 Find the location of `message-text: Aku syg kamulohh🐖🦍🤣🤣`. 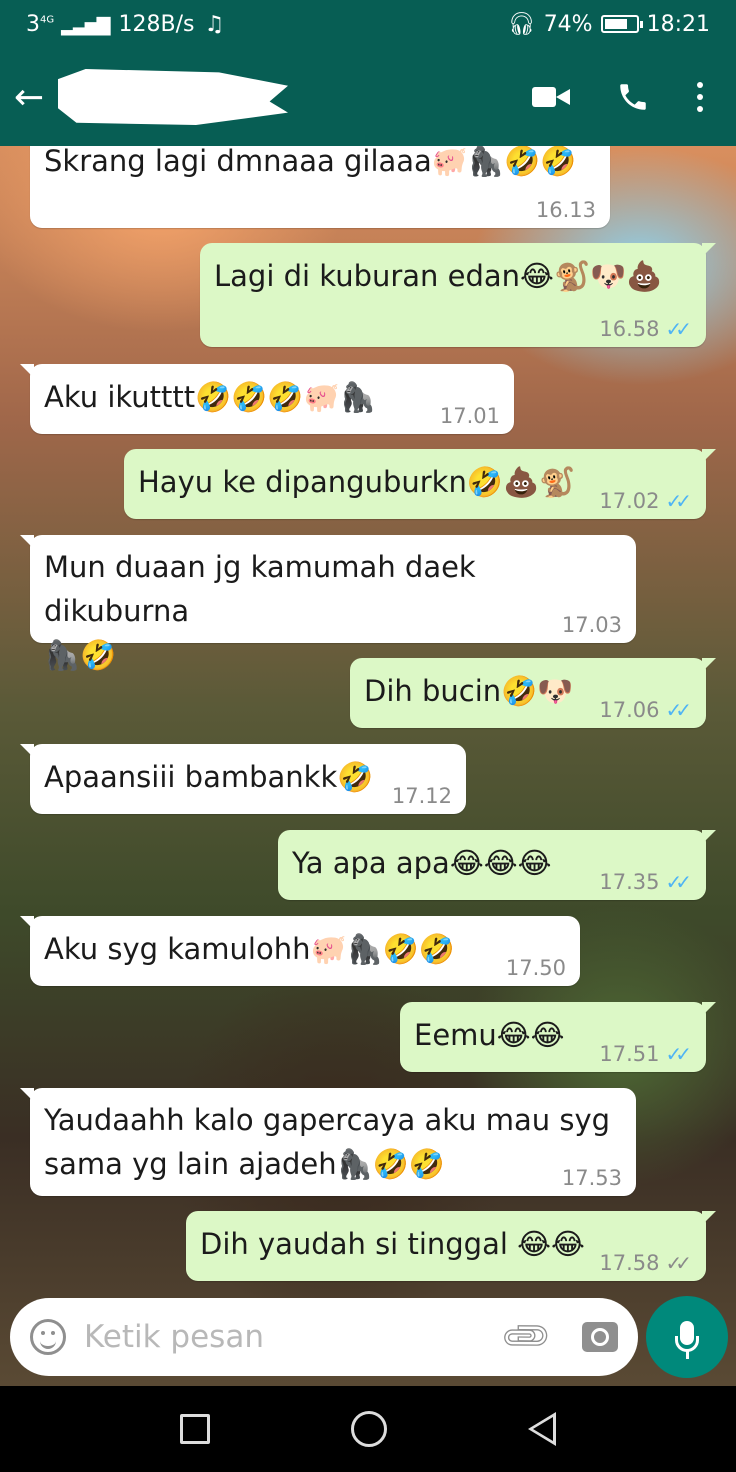

message-text: Aku syg kamulohh🐖🦍🤣🤣 is located at coordinates (249, 949).